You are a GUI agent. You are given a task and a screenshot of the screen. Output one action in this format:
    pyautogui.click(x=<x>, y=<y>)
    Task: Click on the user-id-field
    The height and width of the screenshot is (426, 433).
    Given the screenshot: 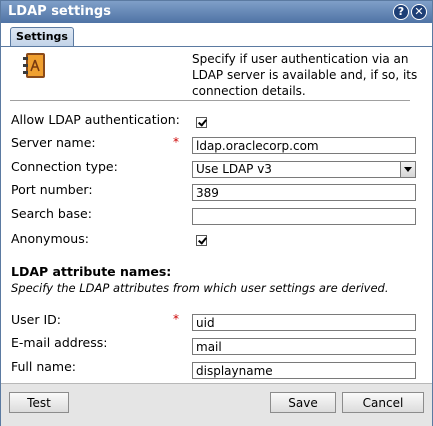 What is the action you would take?
    pyautogui.click(x=304, y=322)
    